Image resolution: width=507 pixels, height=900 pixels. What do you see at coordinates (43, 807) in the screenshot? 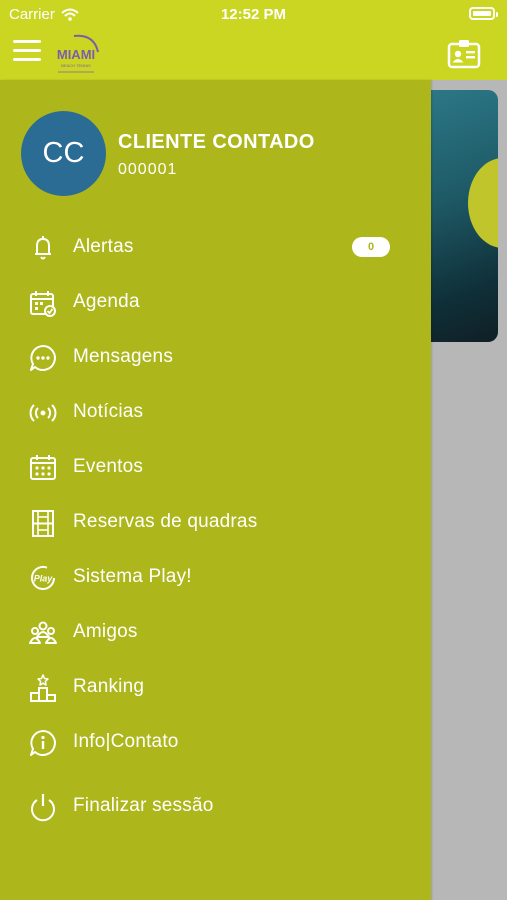
I see `power-icon` at bounding box center [43, 807].